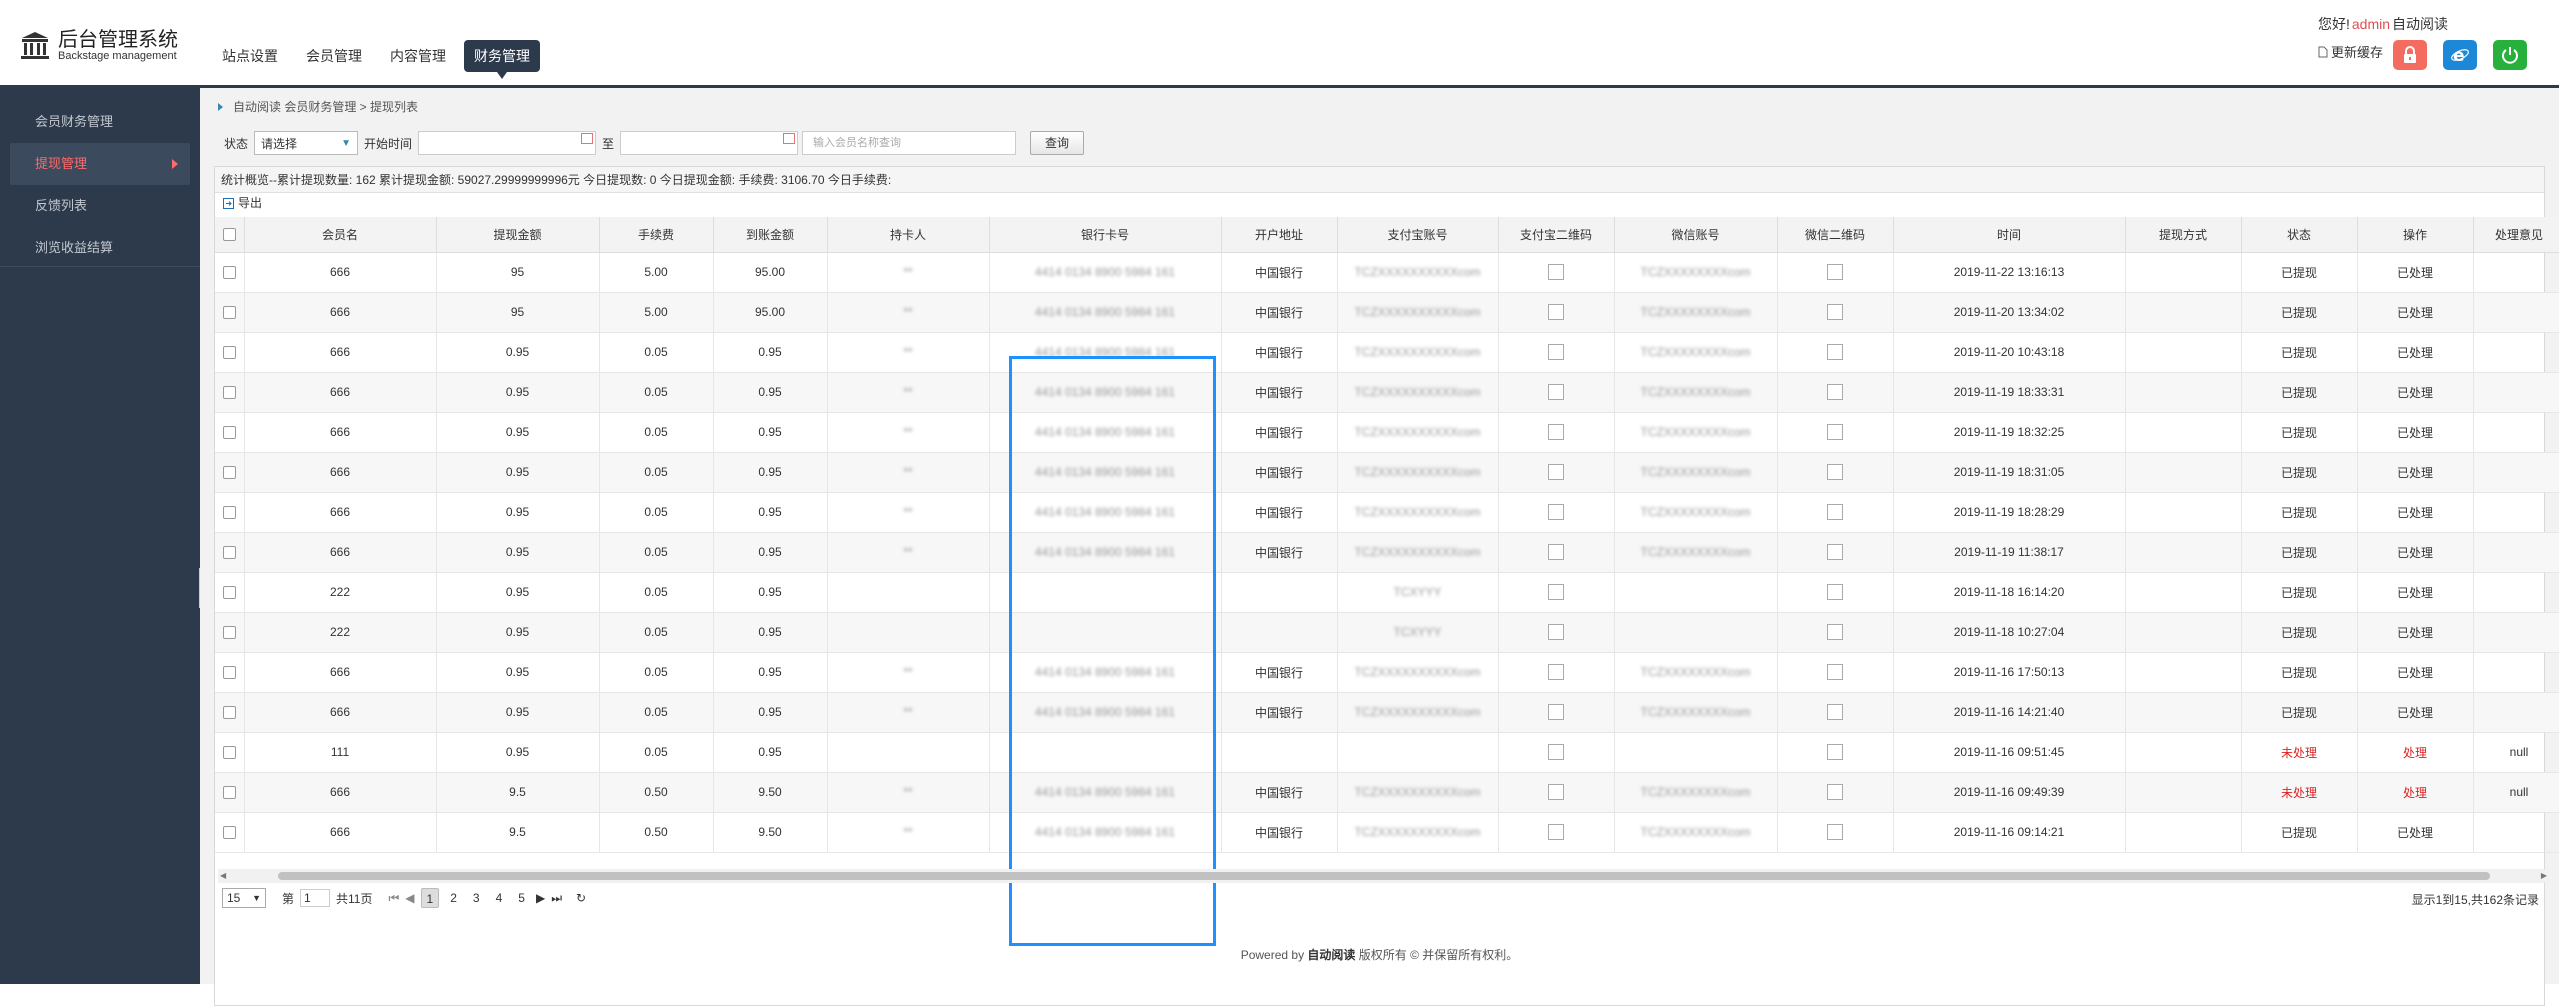 The image size is (2559, 1006). Describe the element at coordinates (2299, 235) in the screenshot. I see `column-header: 状态` at that location.